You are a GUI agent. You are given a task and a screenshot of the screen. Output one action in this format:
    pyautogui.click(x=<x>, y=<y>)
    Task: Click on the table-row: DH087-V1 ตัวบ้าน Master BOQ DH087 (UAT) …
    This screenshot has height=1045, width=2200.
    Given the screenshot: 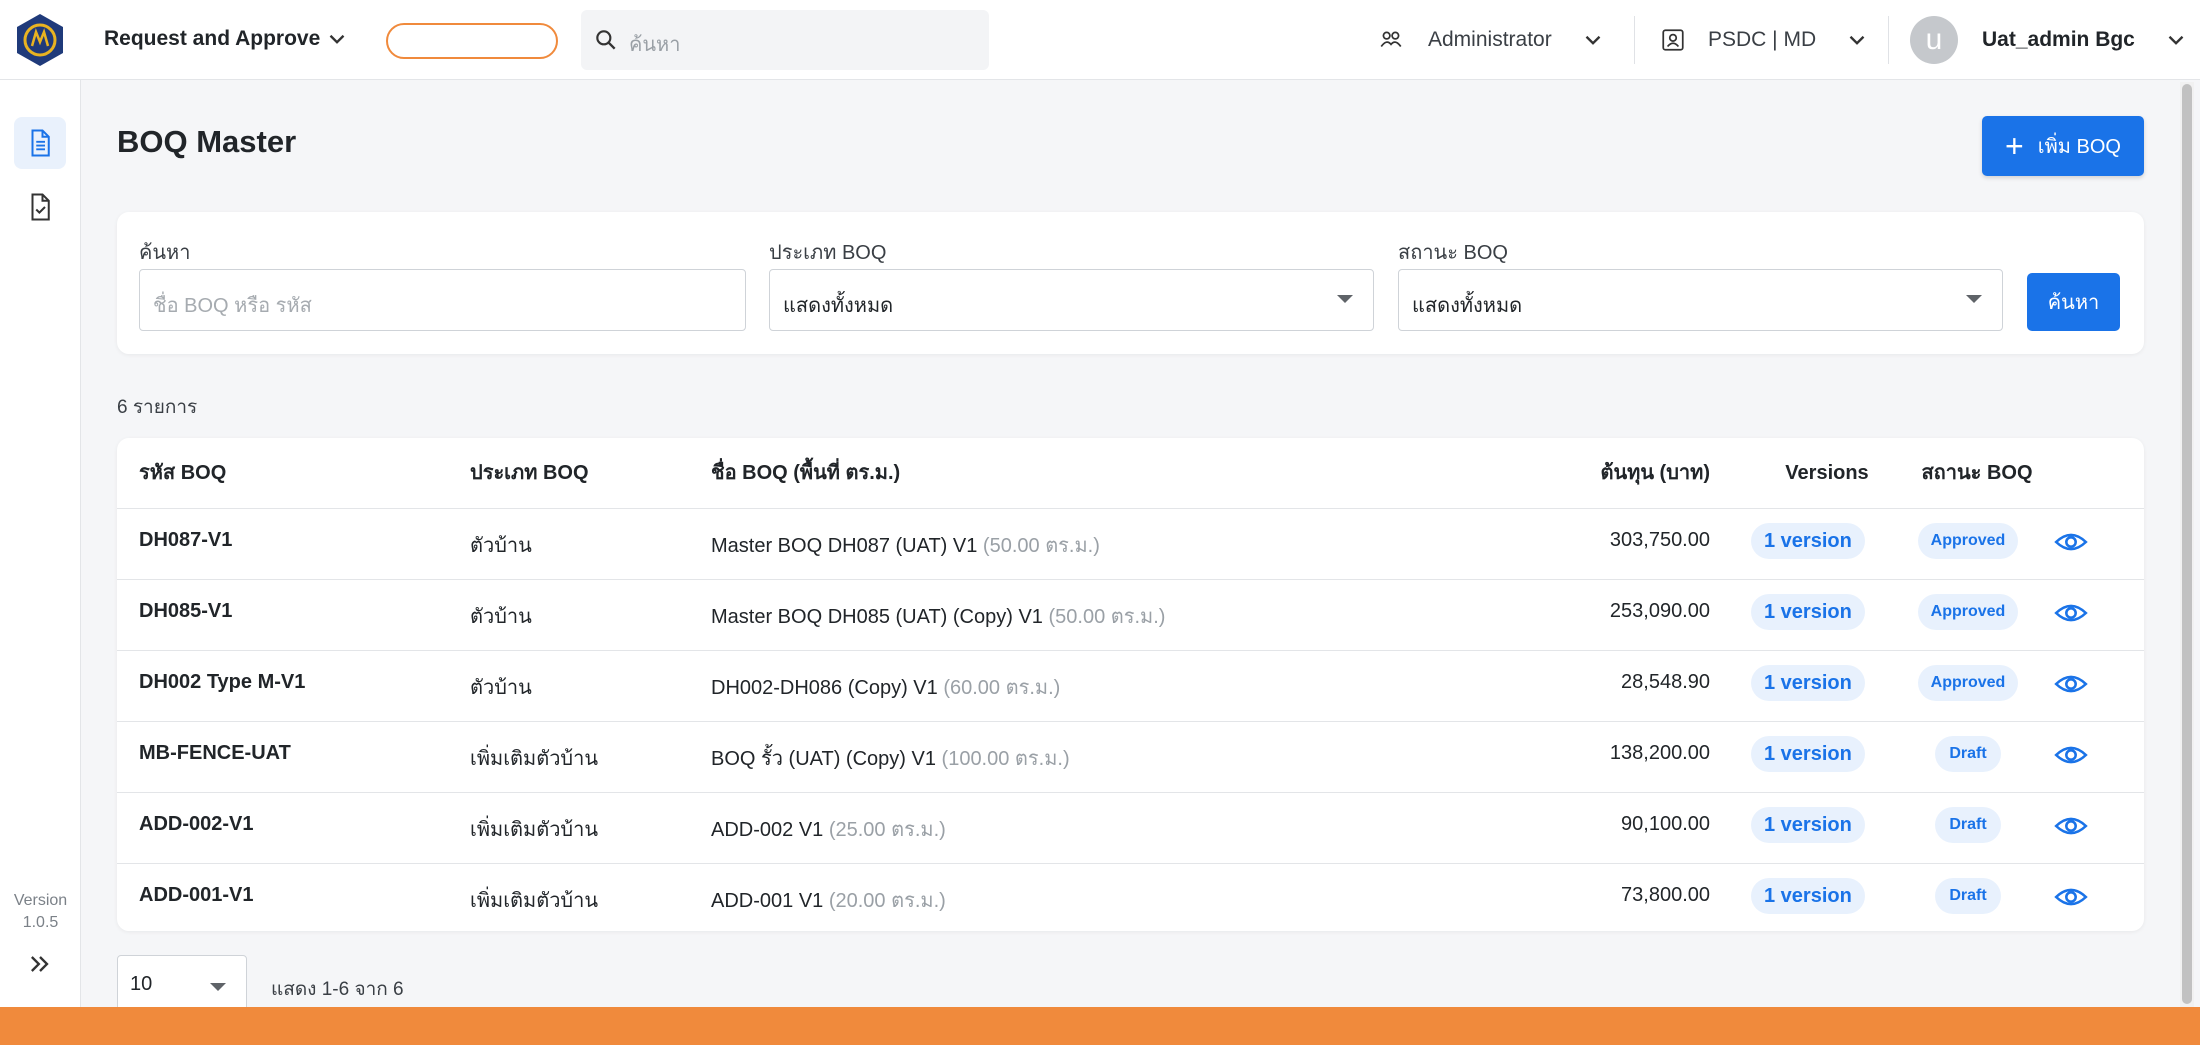 What is the action you would take?
    pyautogui.click(x=1130, y=543)
    